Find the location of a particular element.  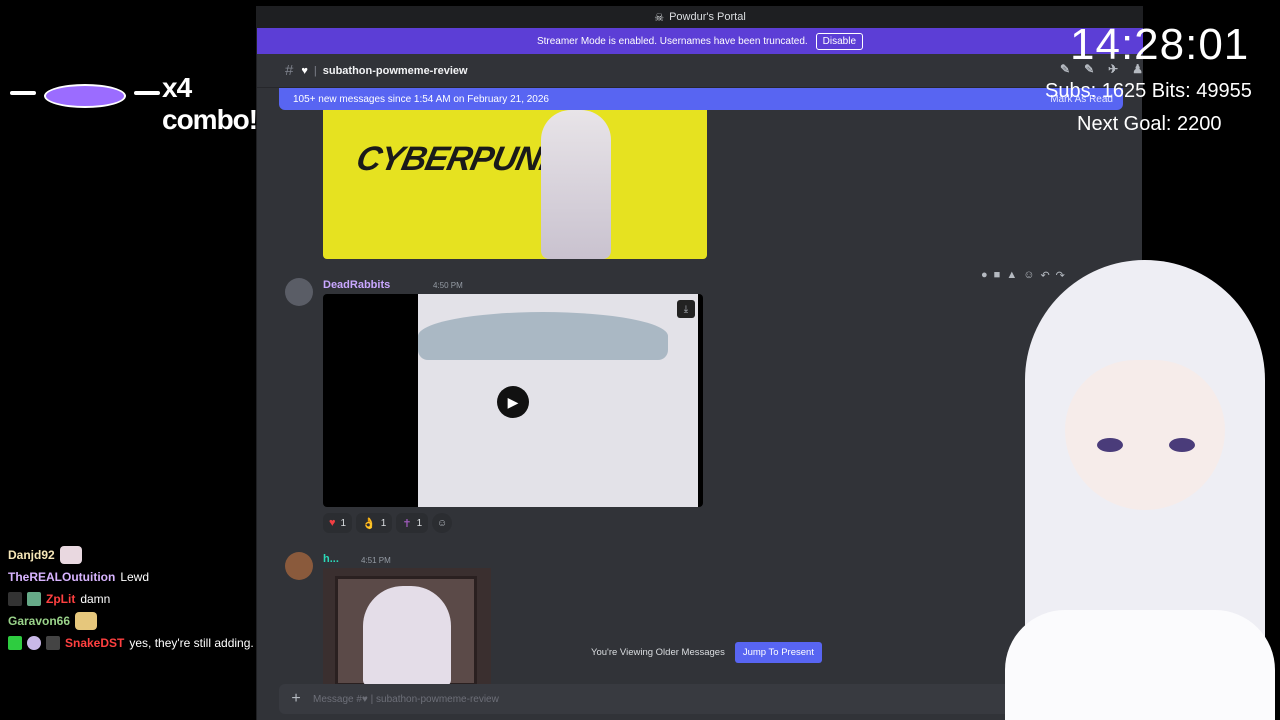

composer-placeholder: Message #♥ | subathon-powmeme-review is located at coordinates (406, 699).